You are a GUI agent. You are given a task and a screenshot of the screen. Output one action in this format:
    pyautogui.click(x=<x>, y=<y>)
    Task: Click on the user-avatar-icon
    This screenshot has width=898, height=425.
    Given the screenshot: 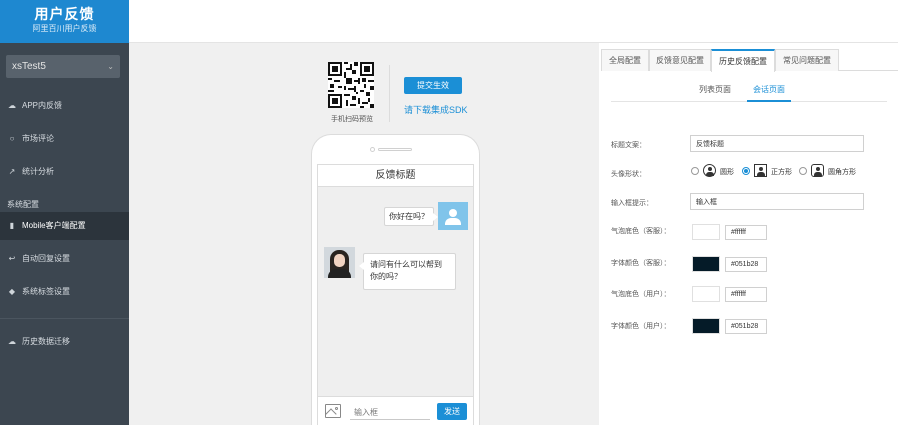 What is the action you would take?
    pyautogui.click(x=453, y=216)
    